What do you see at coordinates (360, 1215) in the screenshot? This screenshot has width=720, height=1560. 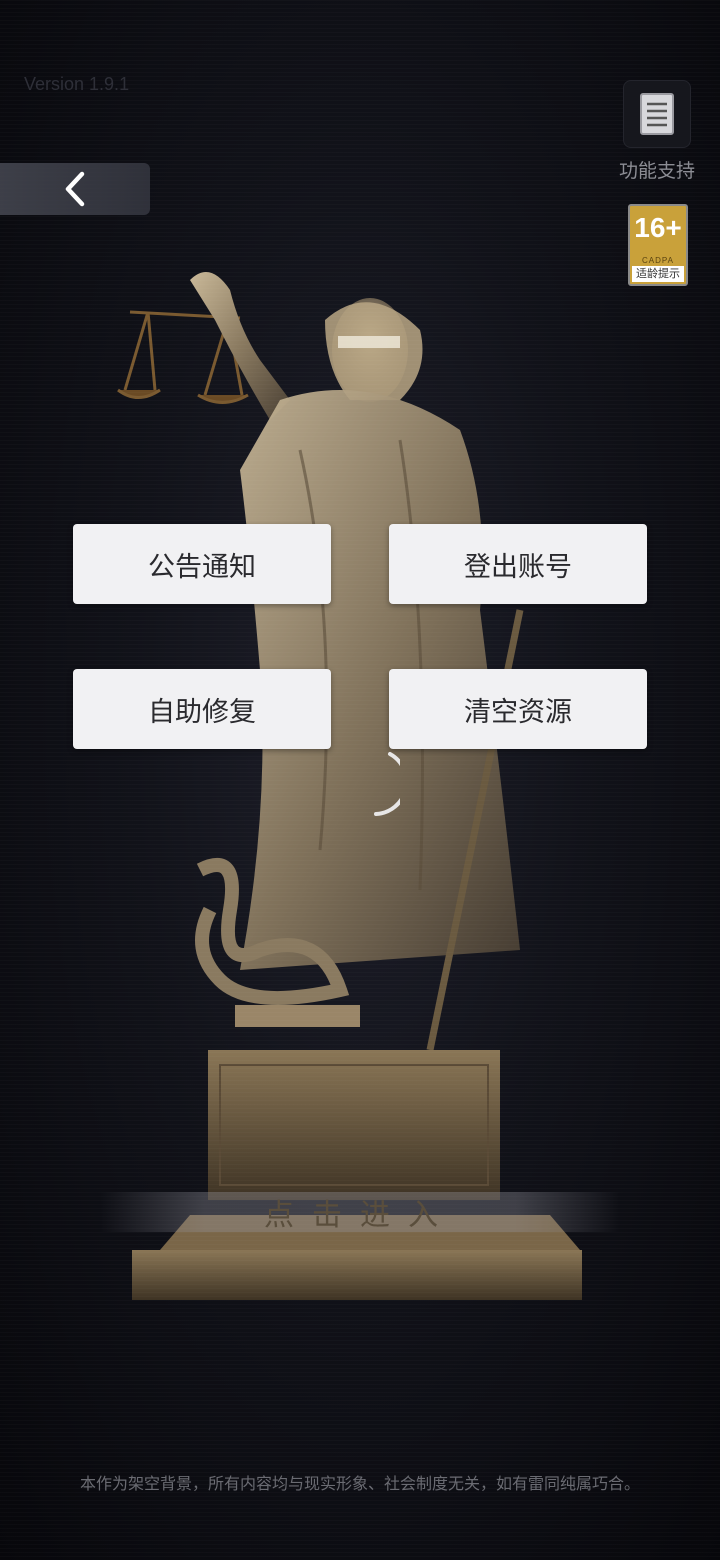 I see `tap-to-enter-label: 点击进入` at bounding box center [360, 1215].